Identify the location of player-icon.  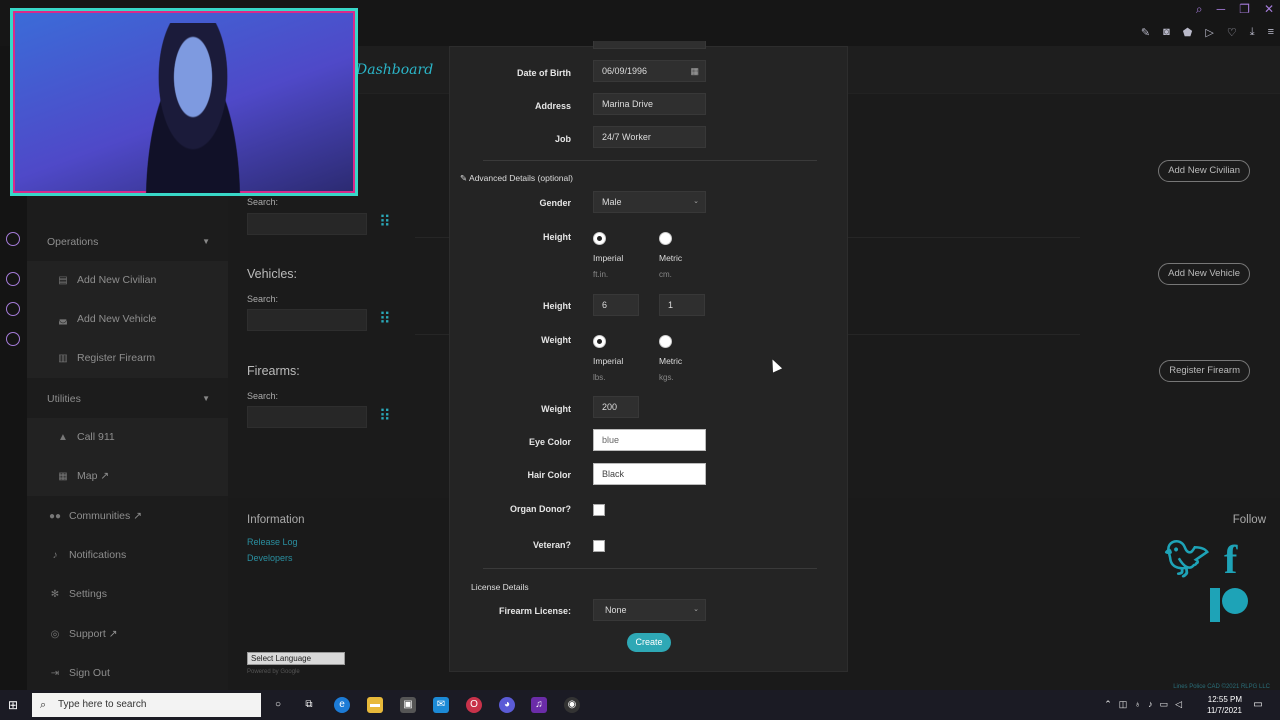
(13, 239).